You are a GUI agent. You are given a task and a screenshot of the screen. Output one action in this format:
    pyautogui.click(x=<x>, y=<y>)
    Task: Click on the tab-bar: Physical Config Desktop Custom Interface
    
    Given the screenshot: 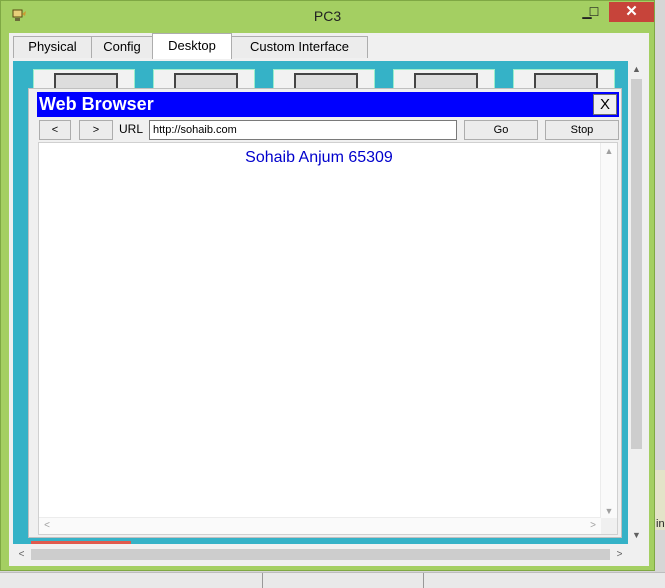 What is the action you would take?
    pyautogui.click(x=329, y=46)
    